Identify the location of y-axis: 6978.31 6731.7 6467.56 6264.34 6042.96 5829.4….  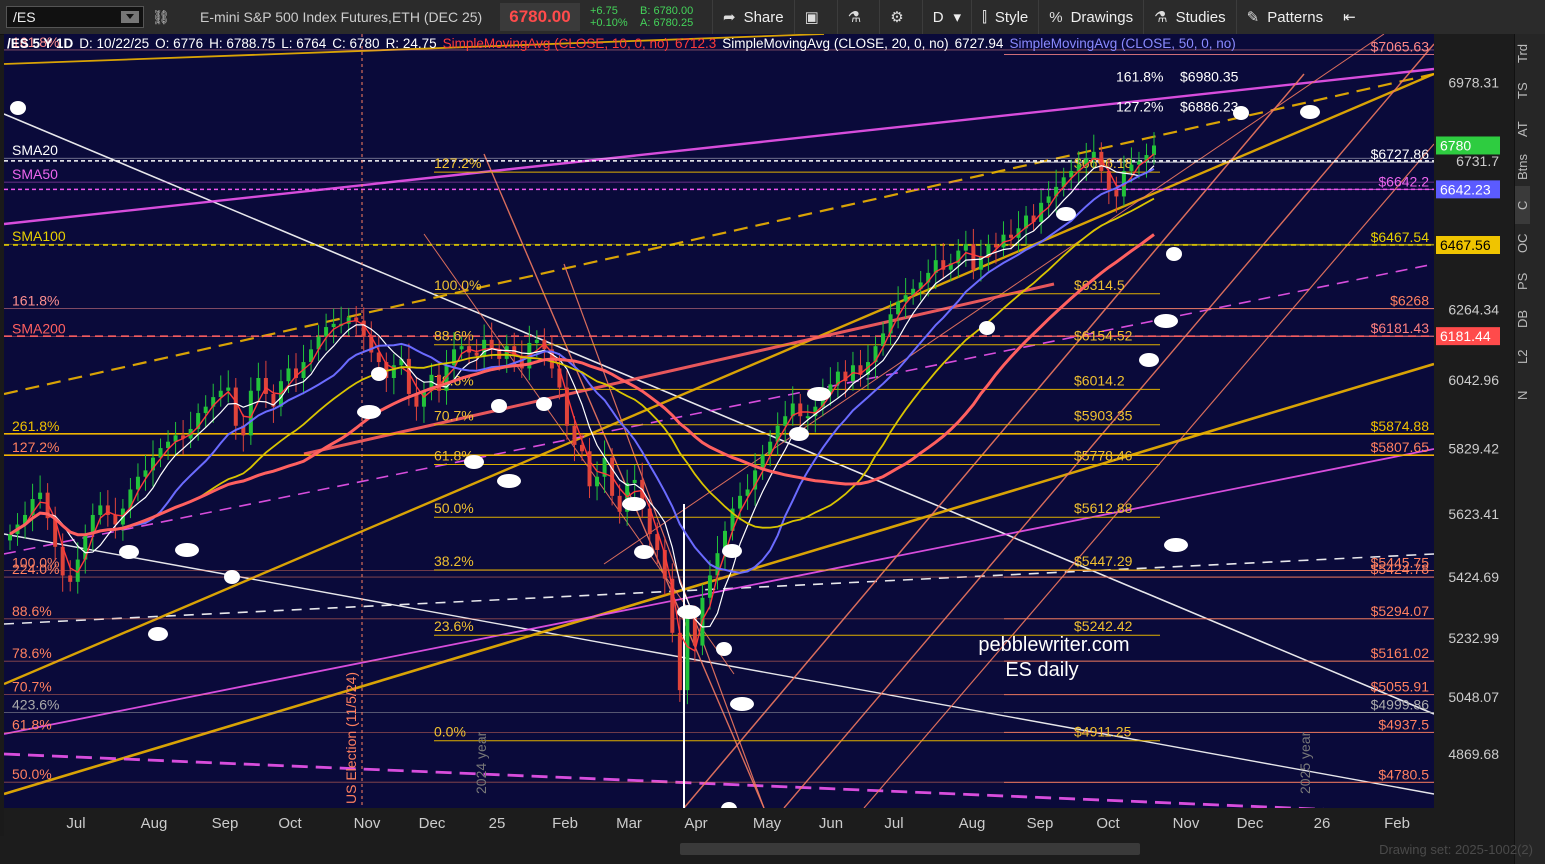
(1474, 435).